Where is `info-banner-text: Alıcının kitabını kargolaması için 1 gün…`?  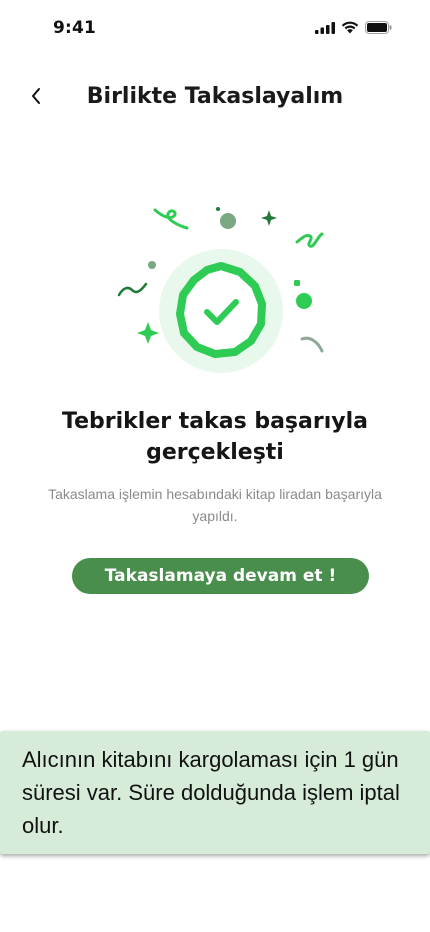
info-banner-text: Alıcının kitabını kargolaması için 1 gün… is located at coordinates (211, 792).